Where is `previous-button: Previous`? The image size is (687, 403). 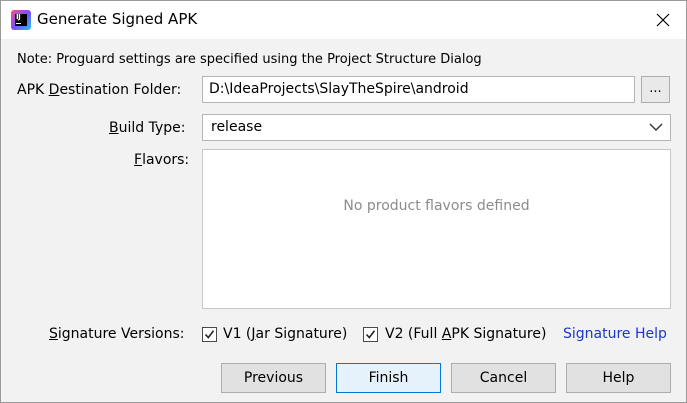
previous-button: Previous is located at coordinates (273, 378).